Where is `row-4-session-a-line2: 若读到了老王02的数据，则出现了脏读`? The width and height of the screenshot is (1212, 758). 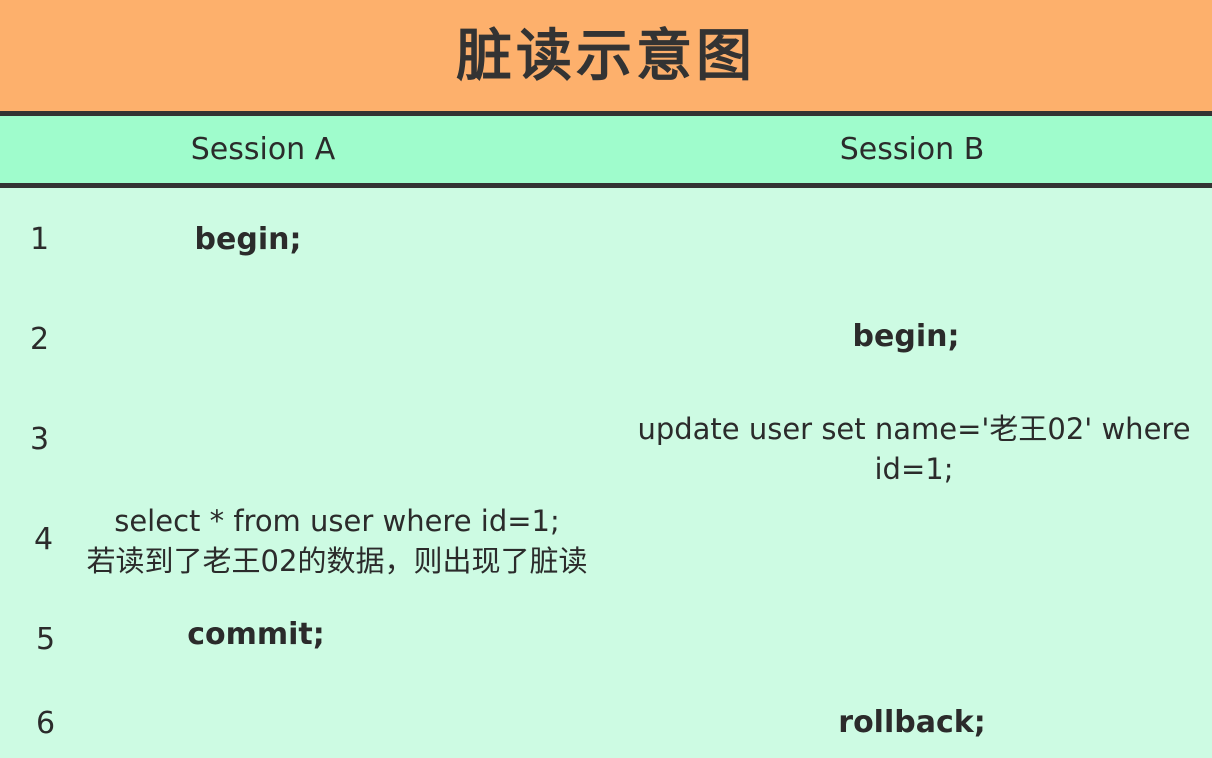
row-4-session-a-line2: 若读到了老王02的数据，则出现了脏读 is located at coordinates (337, 561).